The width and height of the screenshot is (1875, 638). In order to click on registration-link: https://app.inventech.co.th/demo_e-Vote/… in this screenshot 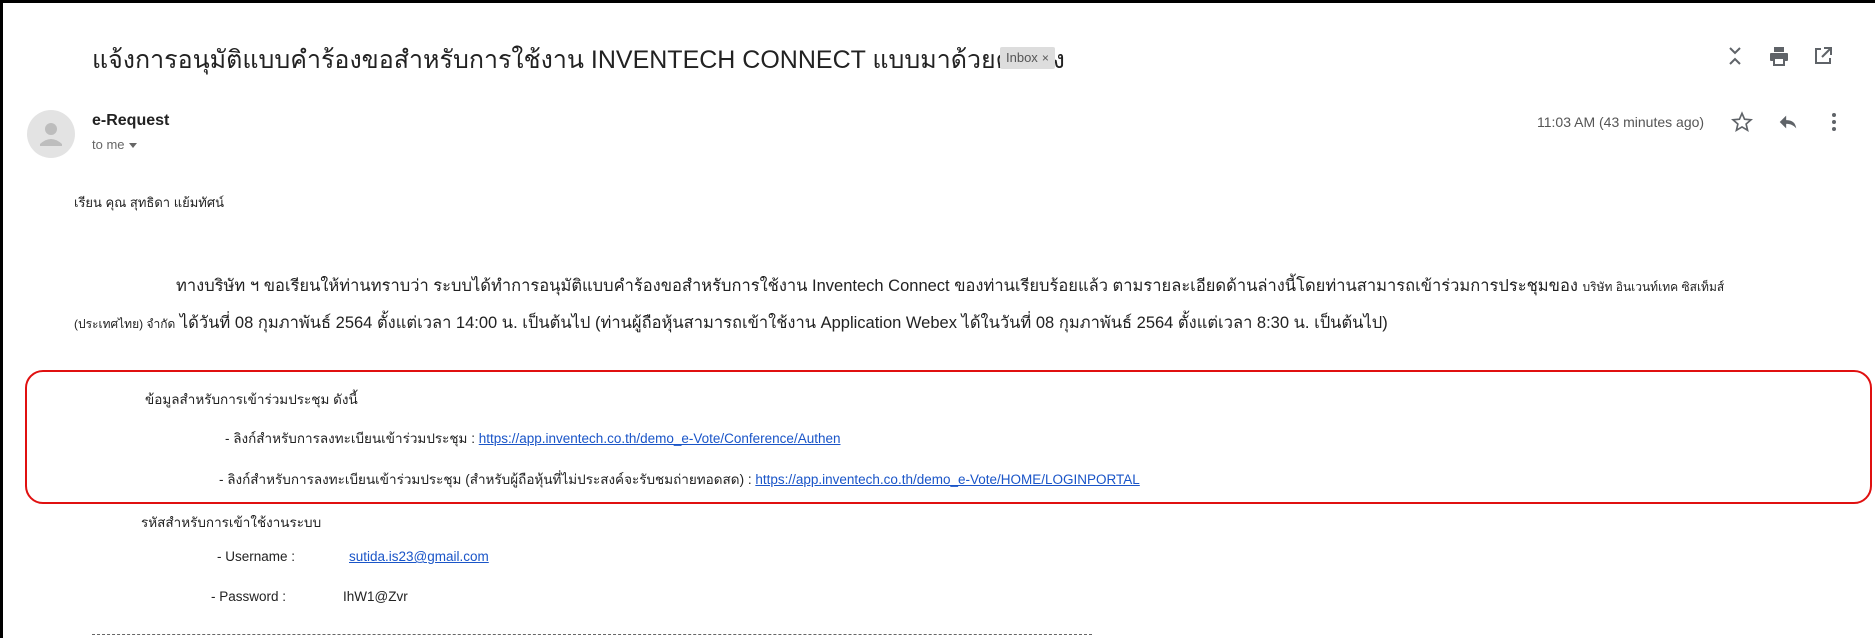, I will do `click(660, 438)`.